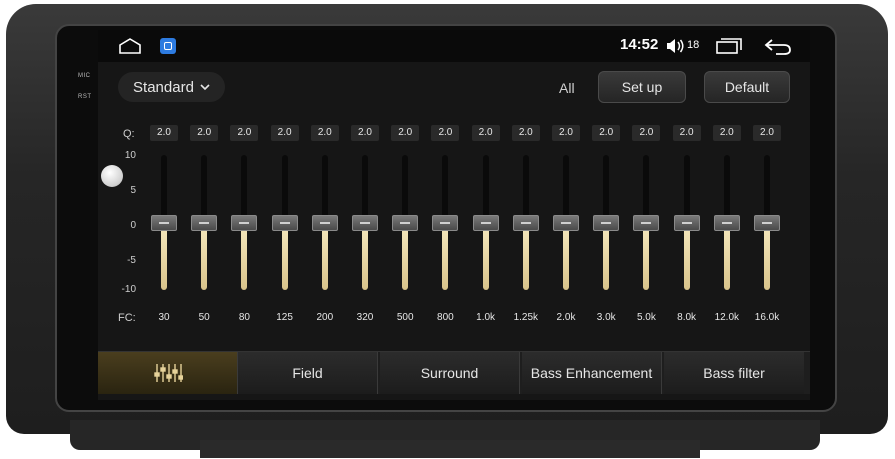 The image size is (895, 459). I want to click on clock: 14:52, so click(639, 44).